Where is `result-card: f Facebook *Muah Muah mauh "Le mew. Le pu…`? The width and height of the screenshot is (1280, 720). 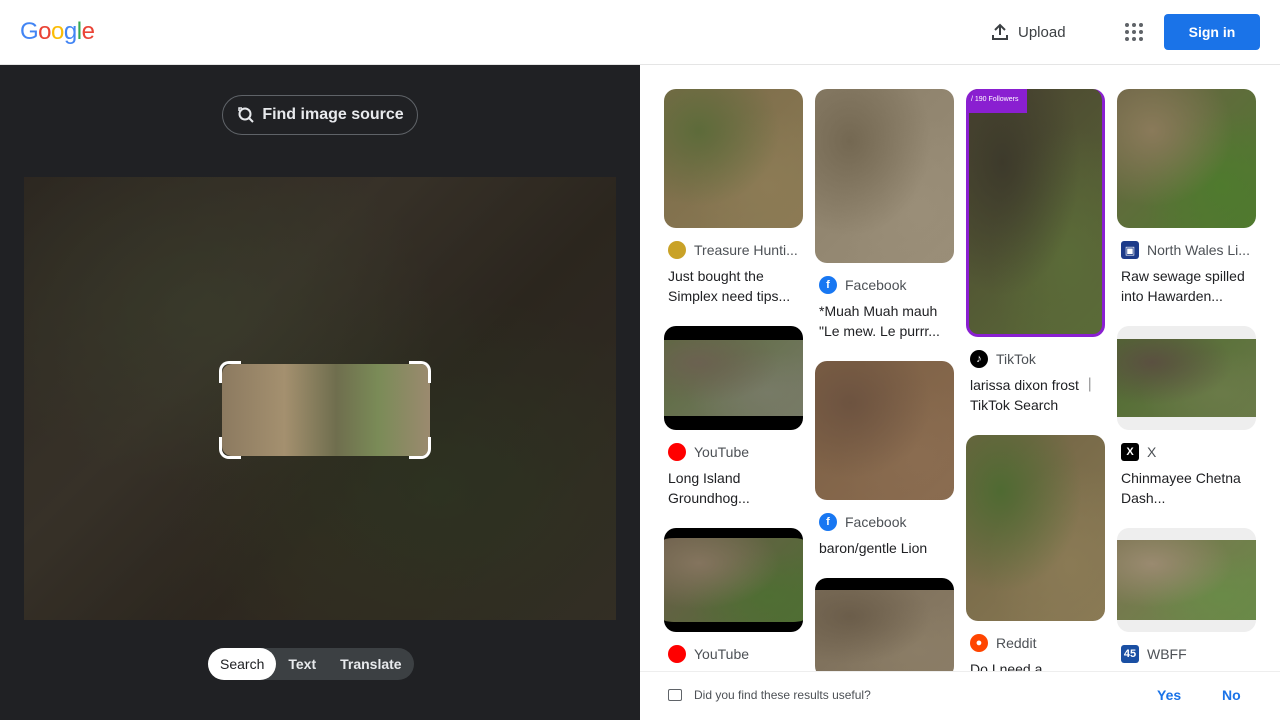 result-card: f Facebook *Muah Muah mauh "Le mew. Le pu… is located at coordinates (884, 215).